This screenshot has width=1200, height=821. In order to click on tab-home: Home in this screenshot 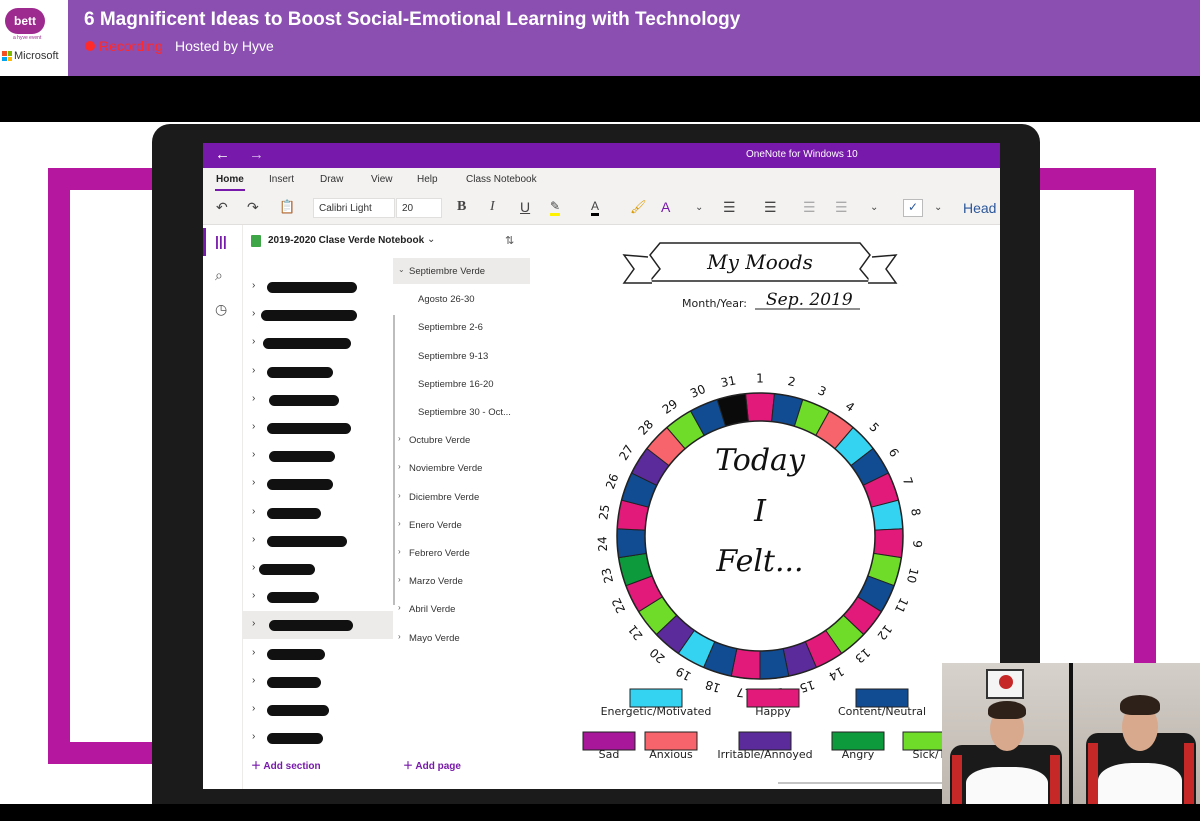, I will do `click(230, 179)`.